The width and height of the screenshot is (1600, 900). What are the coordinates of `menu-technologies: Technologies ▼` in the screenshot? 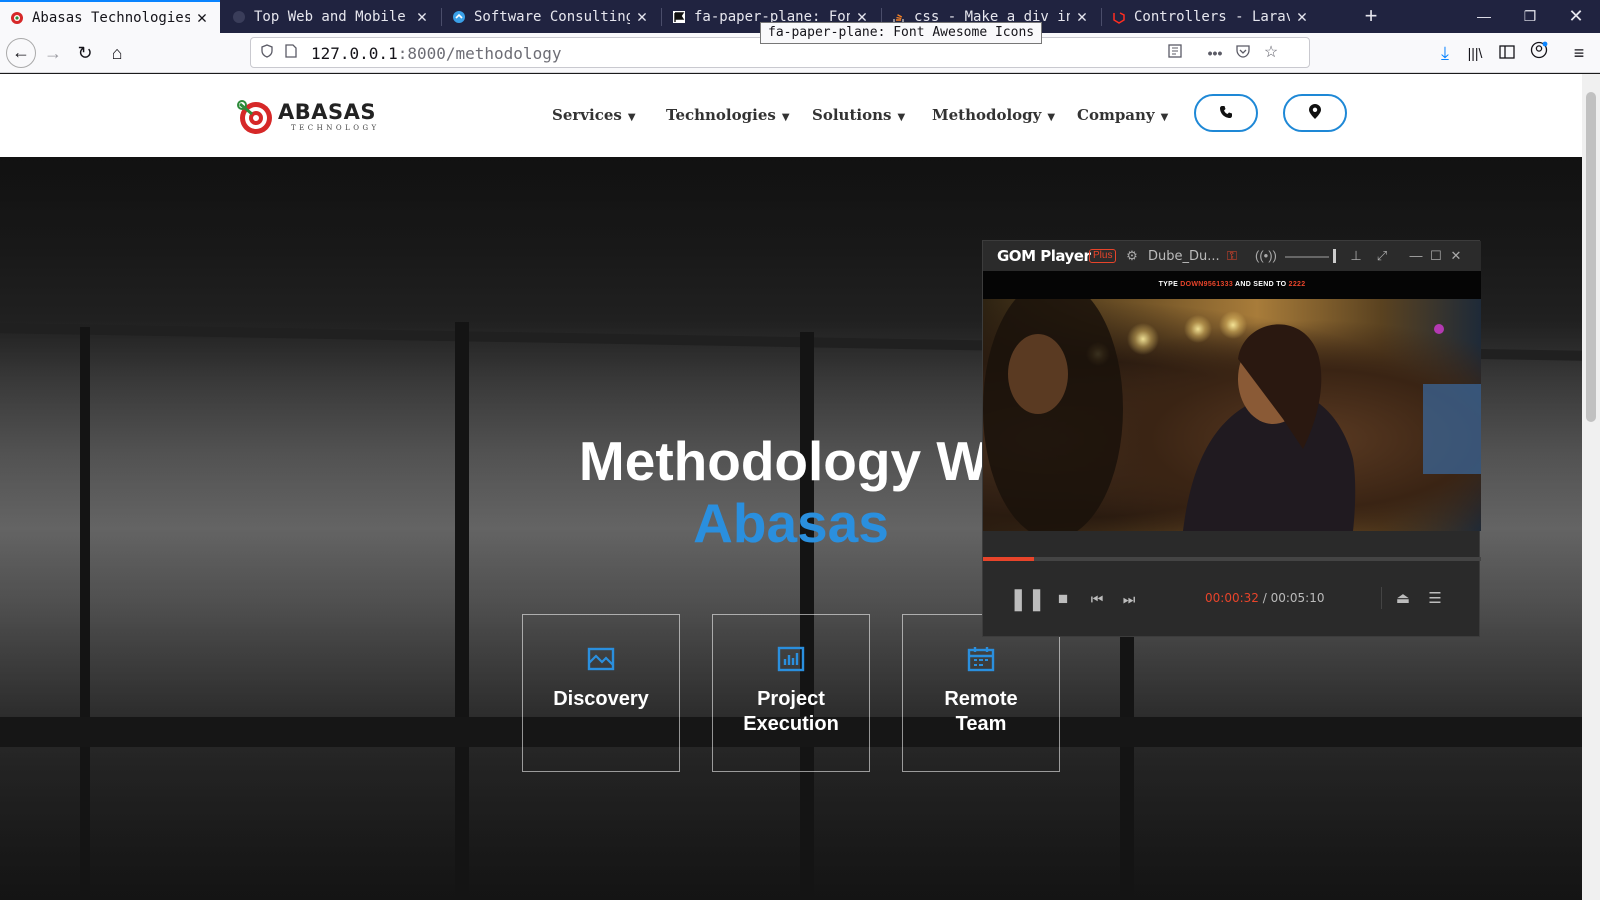 It's located at (728, 115).